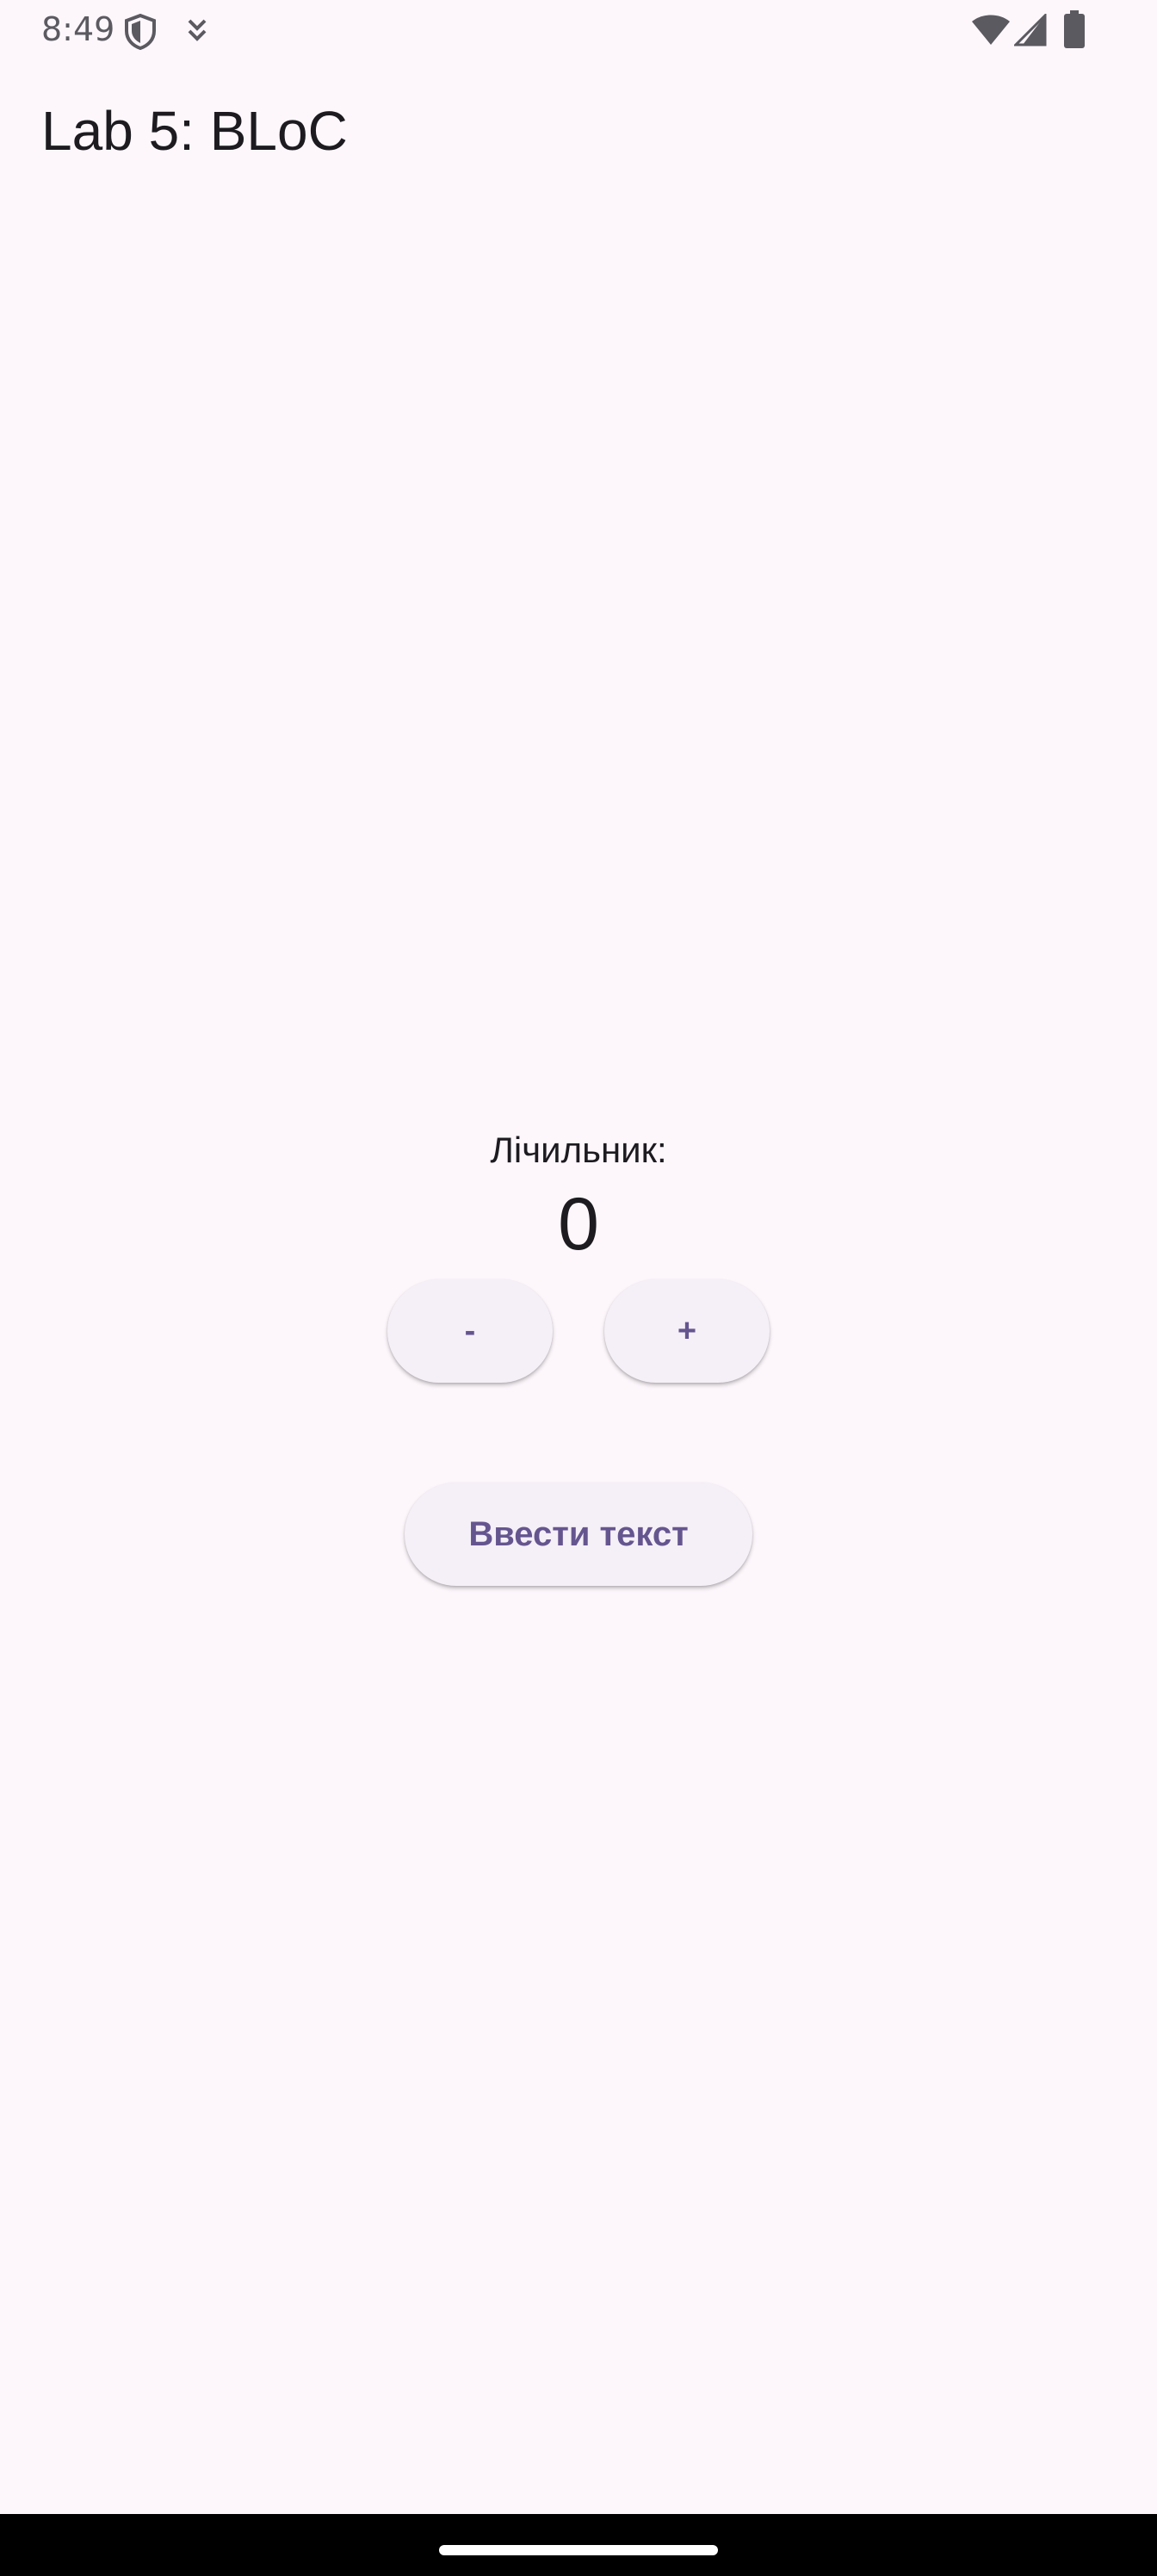 Image resolution: width=1157 pixels, height=2576 pixels. Describe the element at coordinates (141, 32) in the screenshot. I see `shield-icon` at that location.